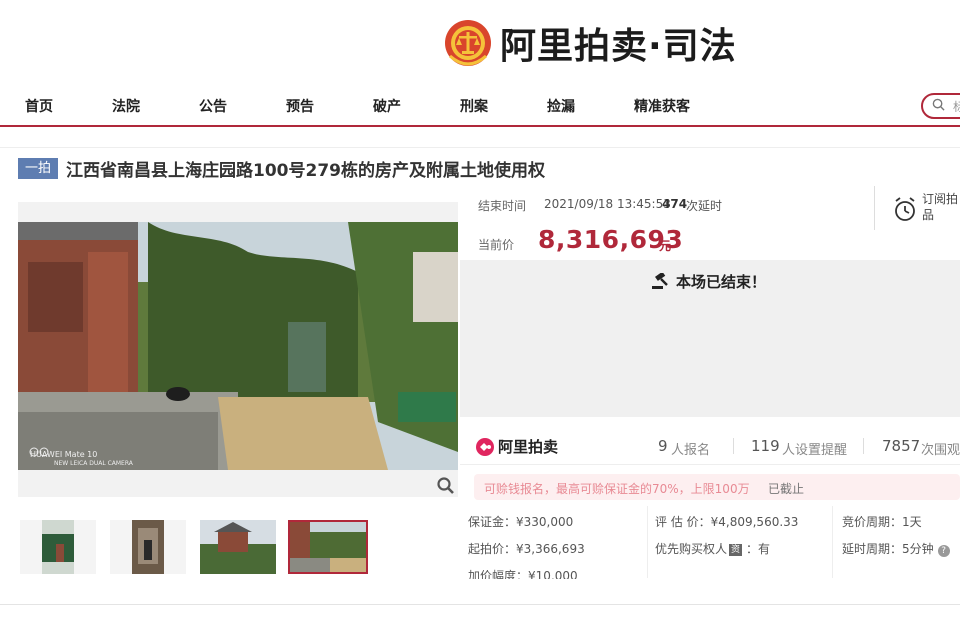 The height and width of the screenshot is (624, 960). Describe the element at coordinates (607, 204) in the screenshot. I see `end-time: 2021/09/18 13:45:53` at that location.